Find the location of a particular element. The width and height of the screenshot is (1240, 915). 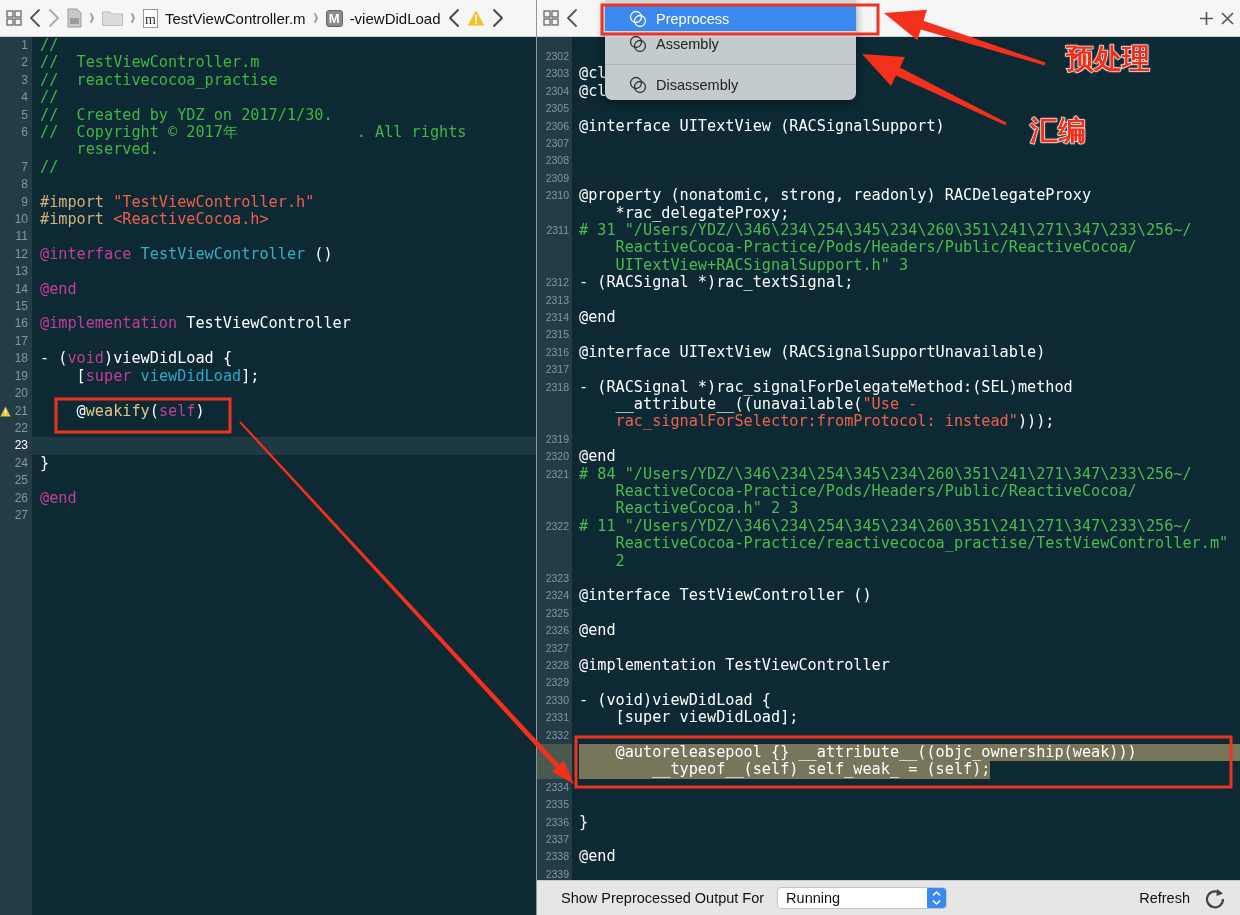

line-number: 11 is located at coordinates (21, 237).